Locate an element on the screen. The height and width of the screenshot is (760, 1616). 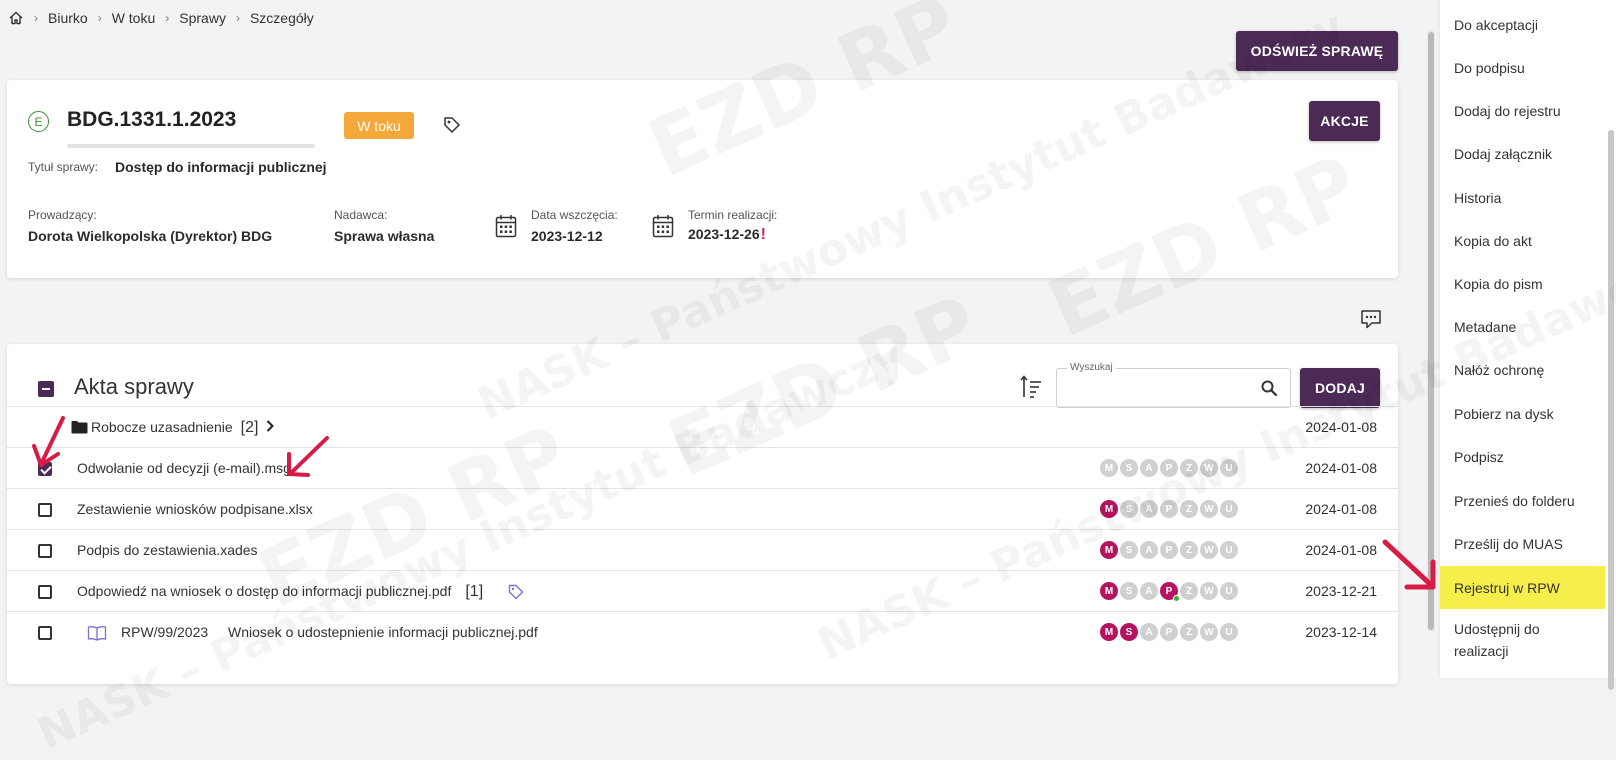
comment-icon is located at coordinates (1371, 319).